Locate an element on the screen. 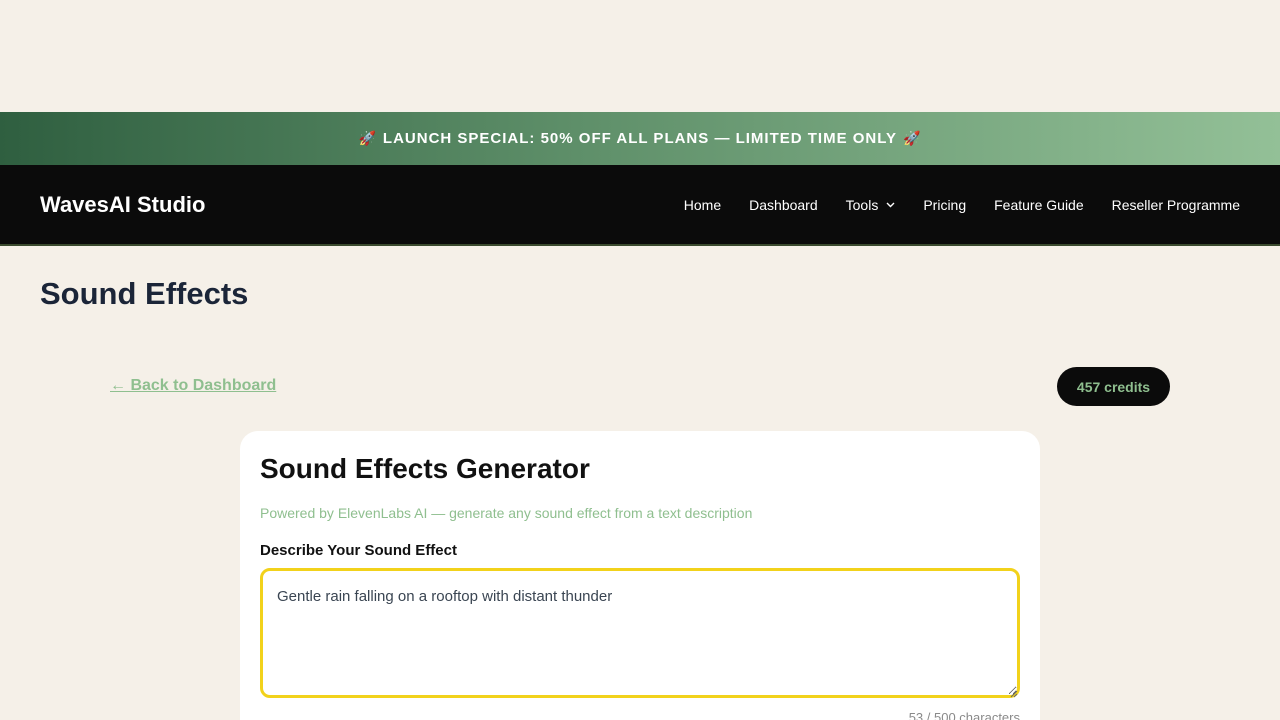  credits-badge: 457 credits is located at coordinates (1113, 386).